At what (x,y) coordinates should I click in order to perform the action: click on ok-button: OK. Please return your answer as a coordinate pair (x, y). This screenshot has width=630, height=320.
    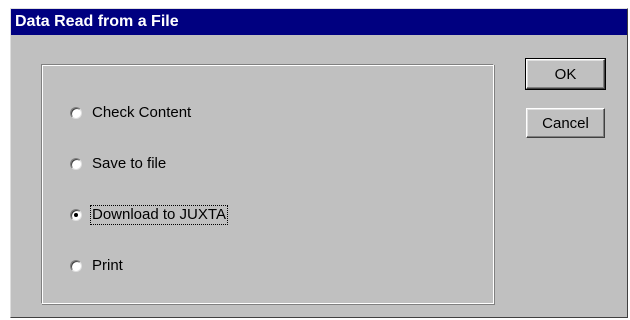
    Looking at the image, I should click on (565, 74).